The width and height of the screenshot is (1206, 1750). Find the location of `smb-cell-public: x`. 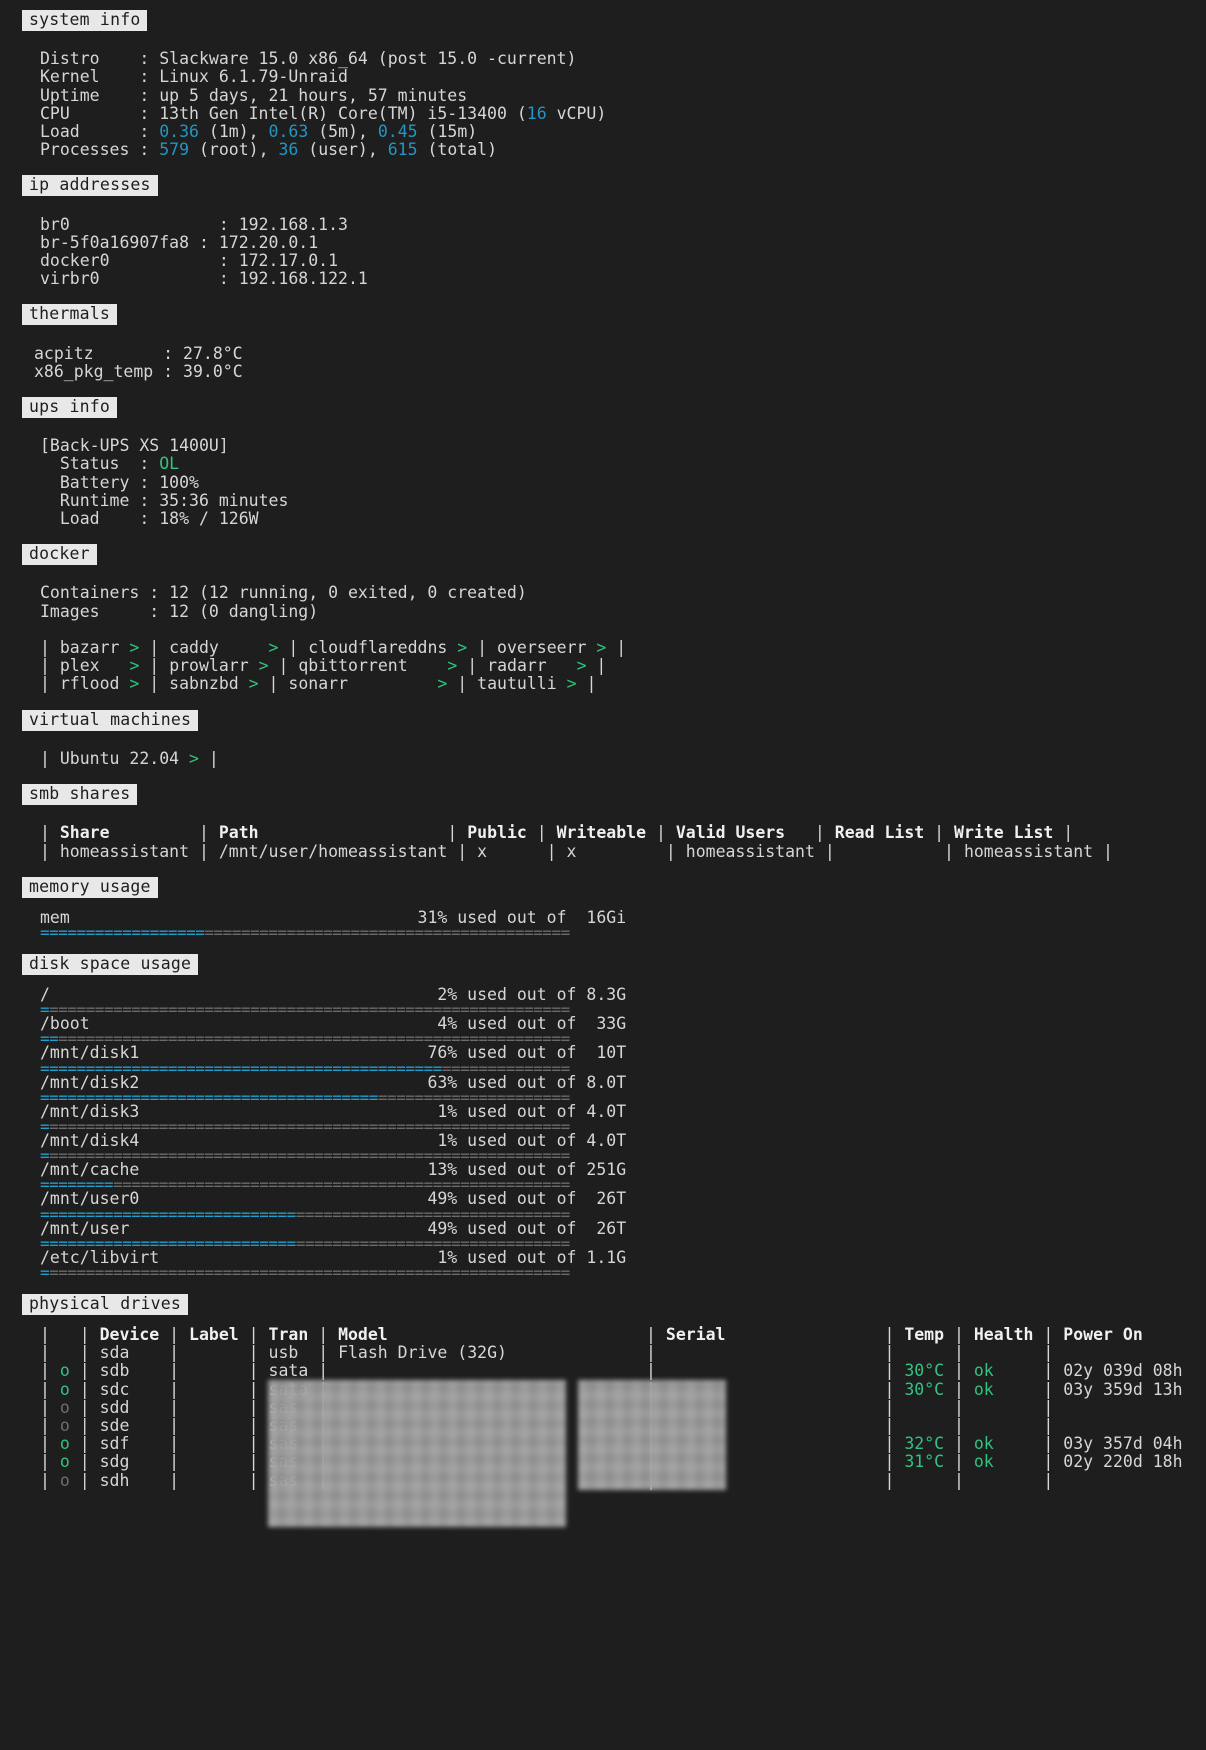

smb-cell-public: x is located at coordinates (482, 851).